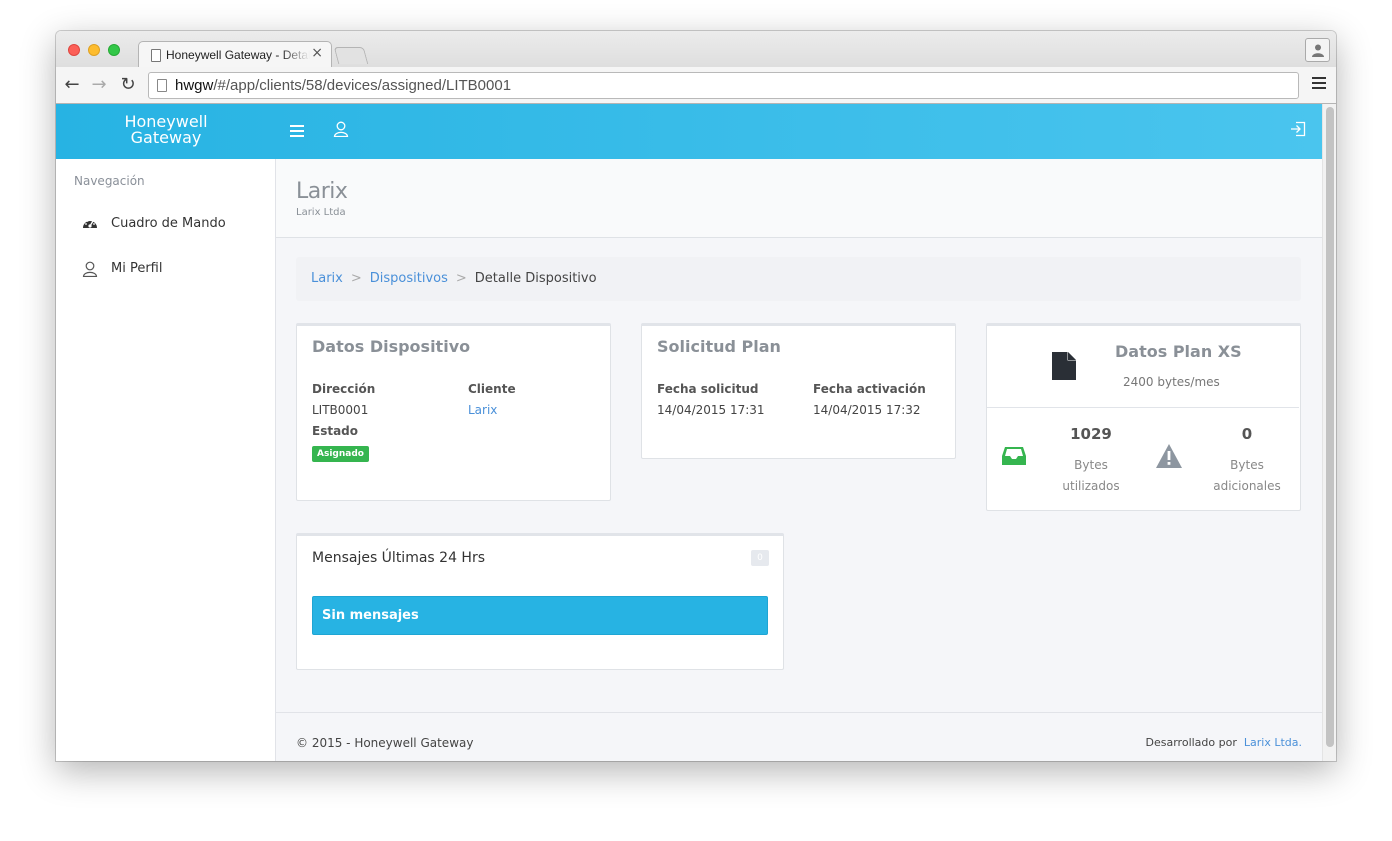  Describe the element at coordinates (1169, 458) in the screenshot. I see `warning-icon` at that location.